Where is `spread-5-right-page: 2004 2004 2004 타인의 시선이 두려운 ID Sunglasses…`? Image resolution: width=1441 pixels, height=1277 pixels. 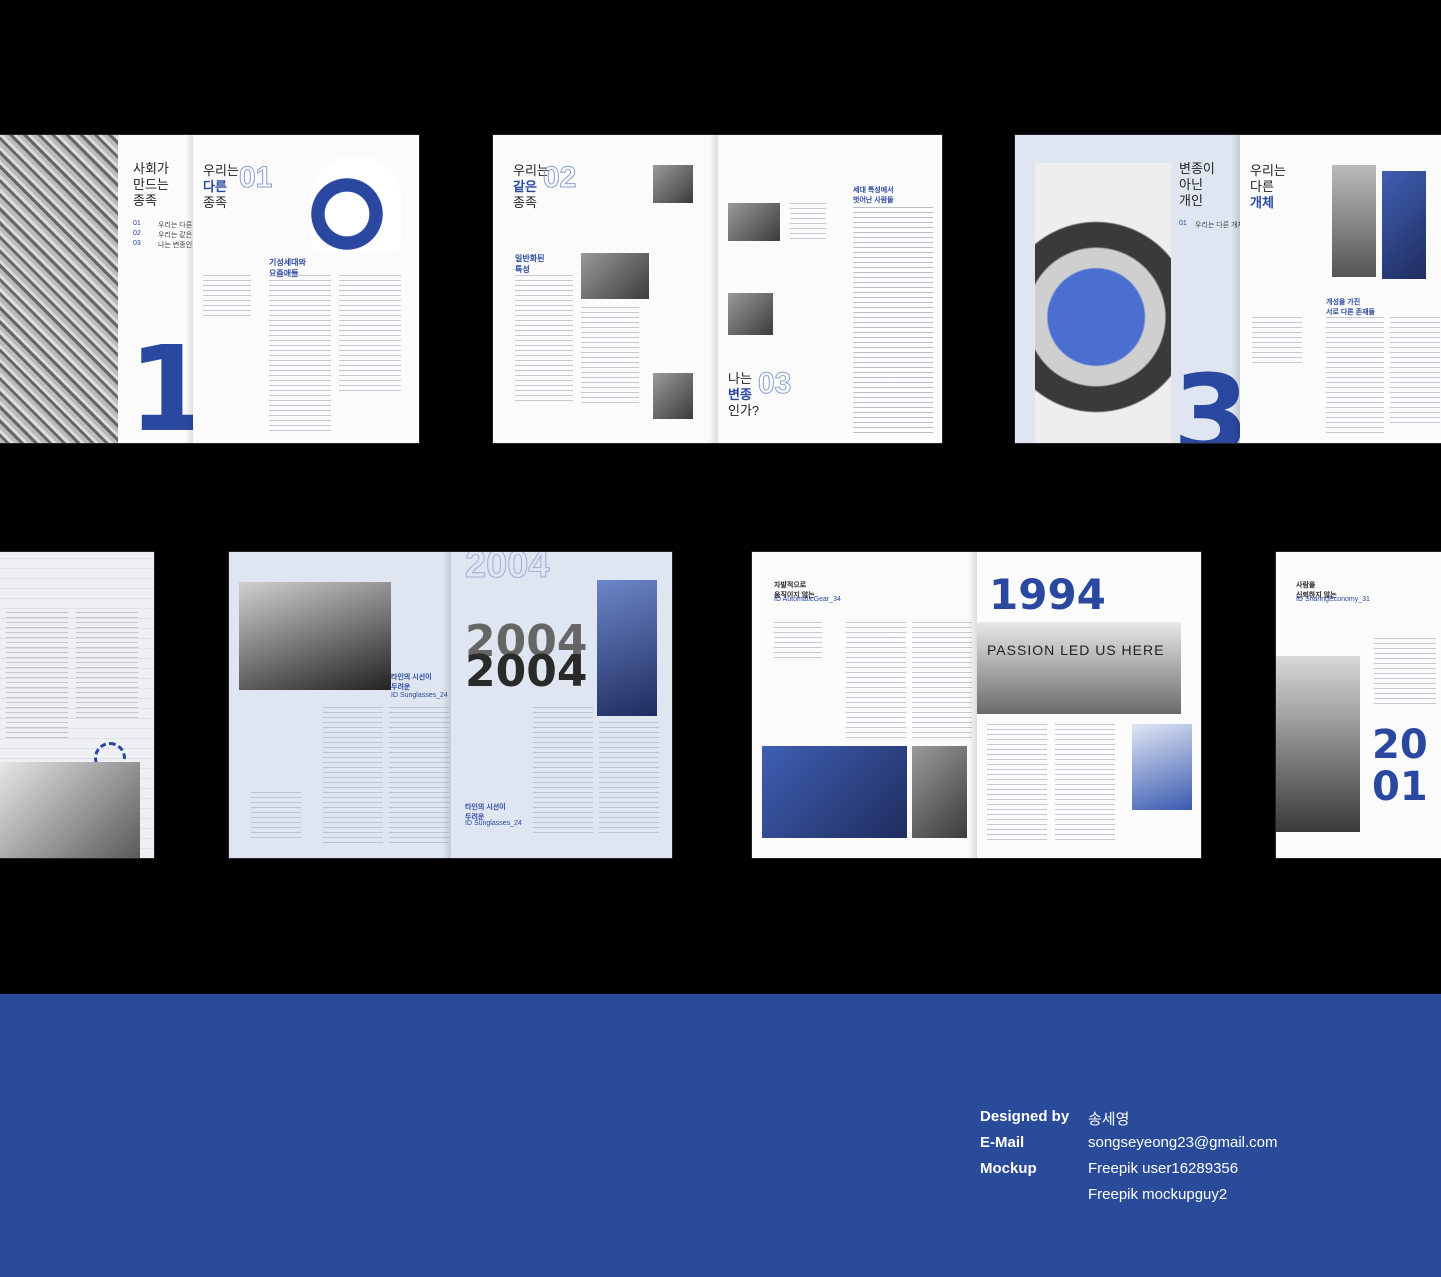
spread-5-right-page: 2004 2004 2004 타인의 시선이 두려운 ID Sunglasses… is located at coordinates (561, 705).